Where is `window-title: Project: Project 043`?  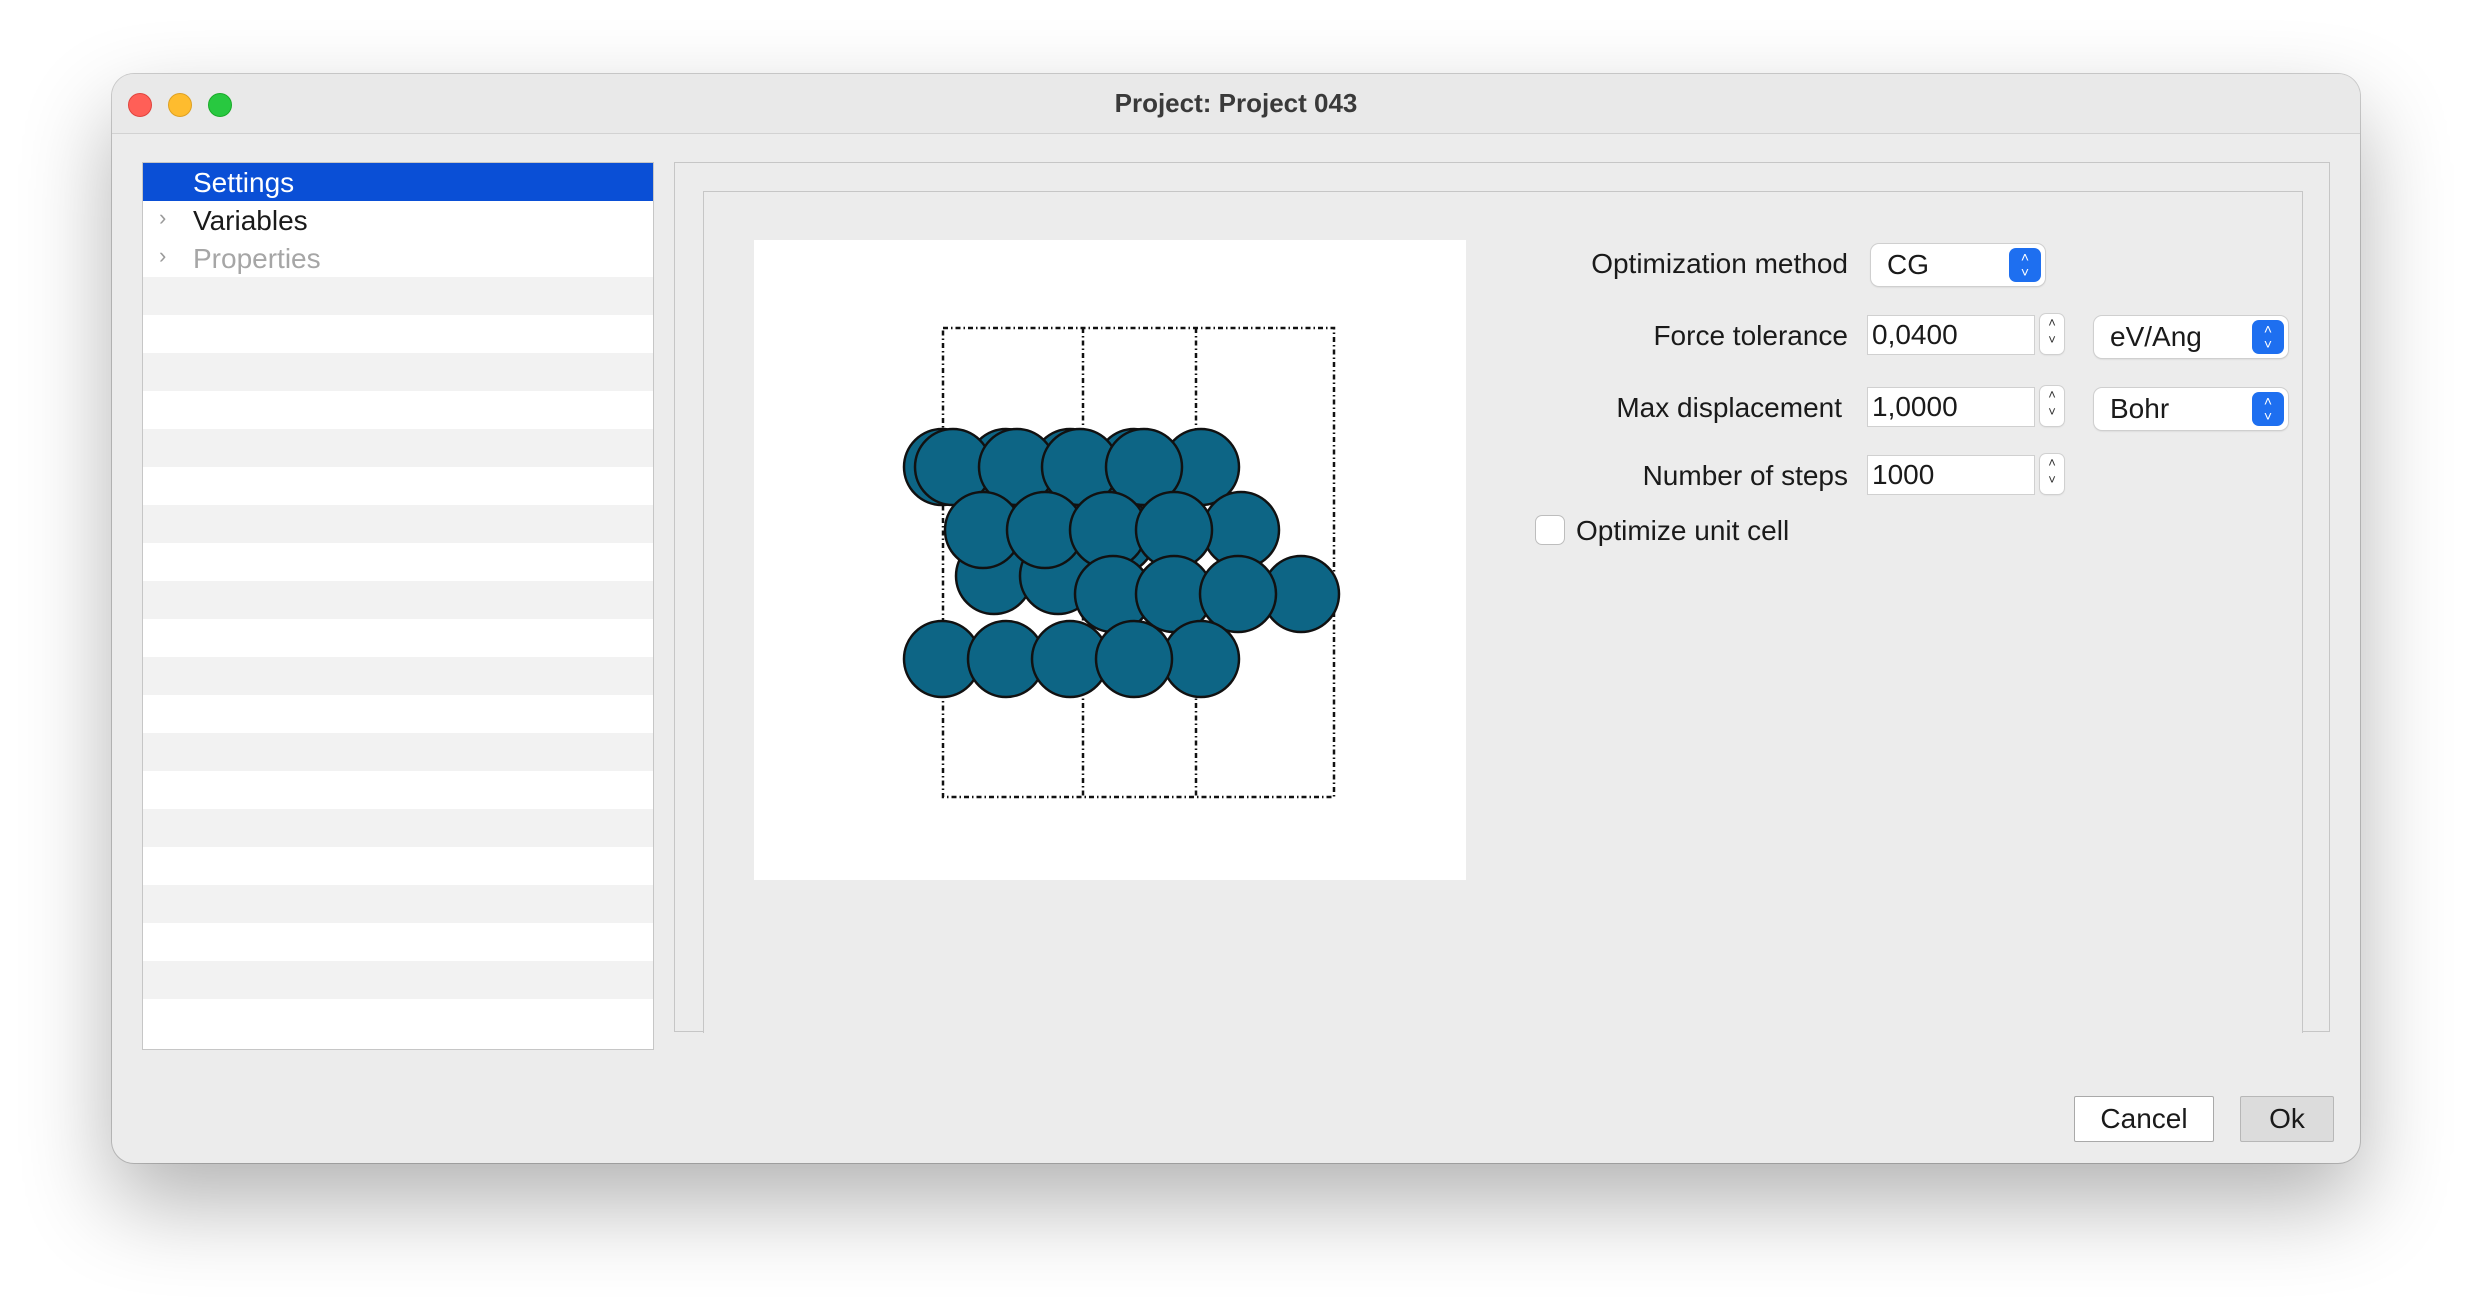 window-title: Project: Project 043 is located at coordinates (1236, 103).